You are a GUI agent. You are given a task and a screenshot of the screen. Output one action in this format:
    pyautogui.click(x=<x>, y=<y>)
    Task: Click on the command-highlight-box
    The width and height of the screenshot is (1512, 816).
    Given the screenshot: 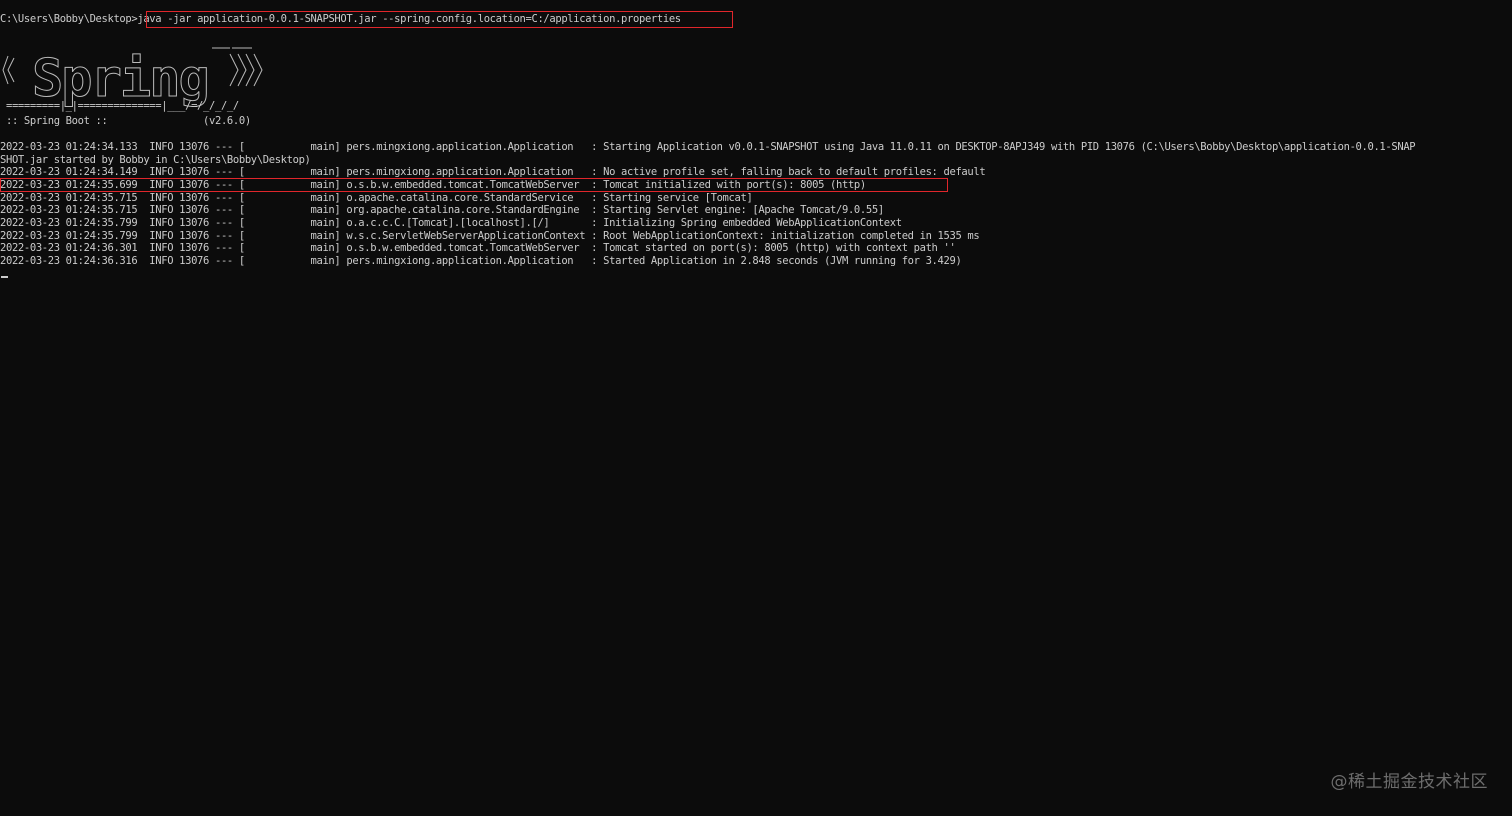 What is the action you would take?
    pyautogui.click(x=439, y=19)
    